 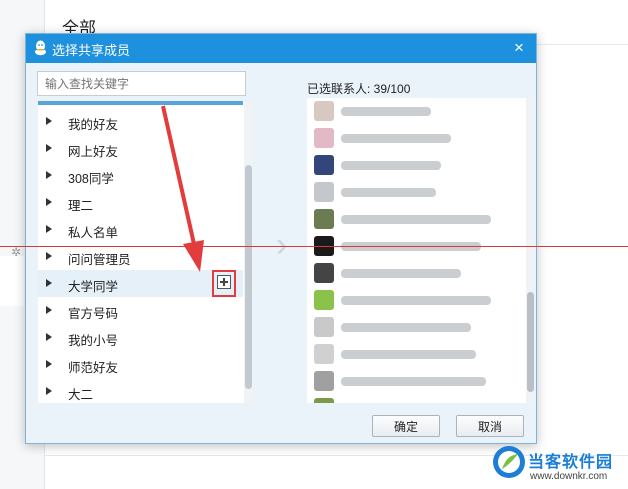 What do you see at coordinates (509, 462) in the screenshot?
I see `watermark-logo-icon` at bounding box center [509, 462].